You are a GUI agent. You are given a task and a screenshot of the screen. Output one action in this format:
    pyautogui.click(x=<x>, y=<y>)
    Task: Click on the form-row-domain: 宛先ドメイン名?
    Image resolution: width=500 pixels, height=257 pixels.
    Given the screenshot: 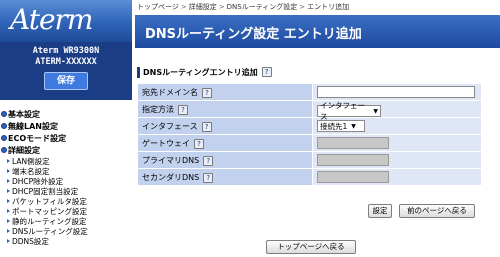 What is the action you would take?
    pyautogui.click(x=309, y=92)
    